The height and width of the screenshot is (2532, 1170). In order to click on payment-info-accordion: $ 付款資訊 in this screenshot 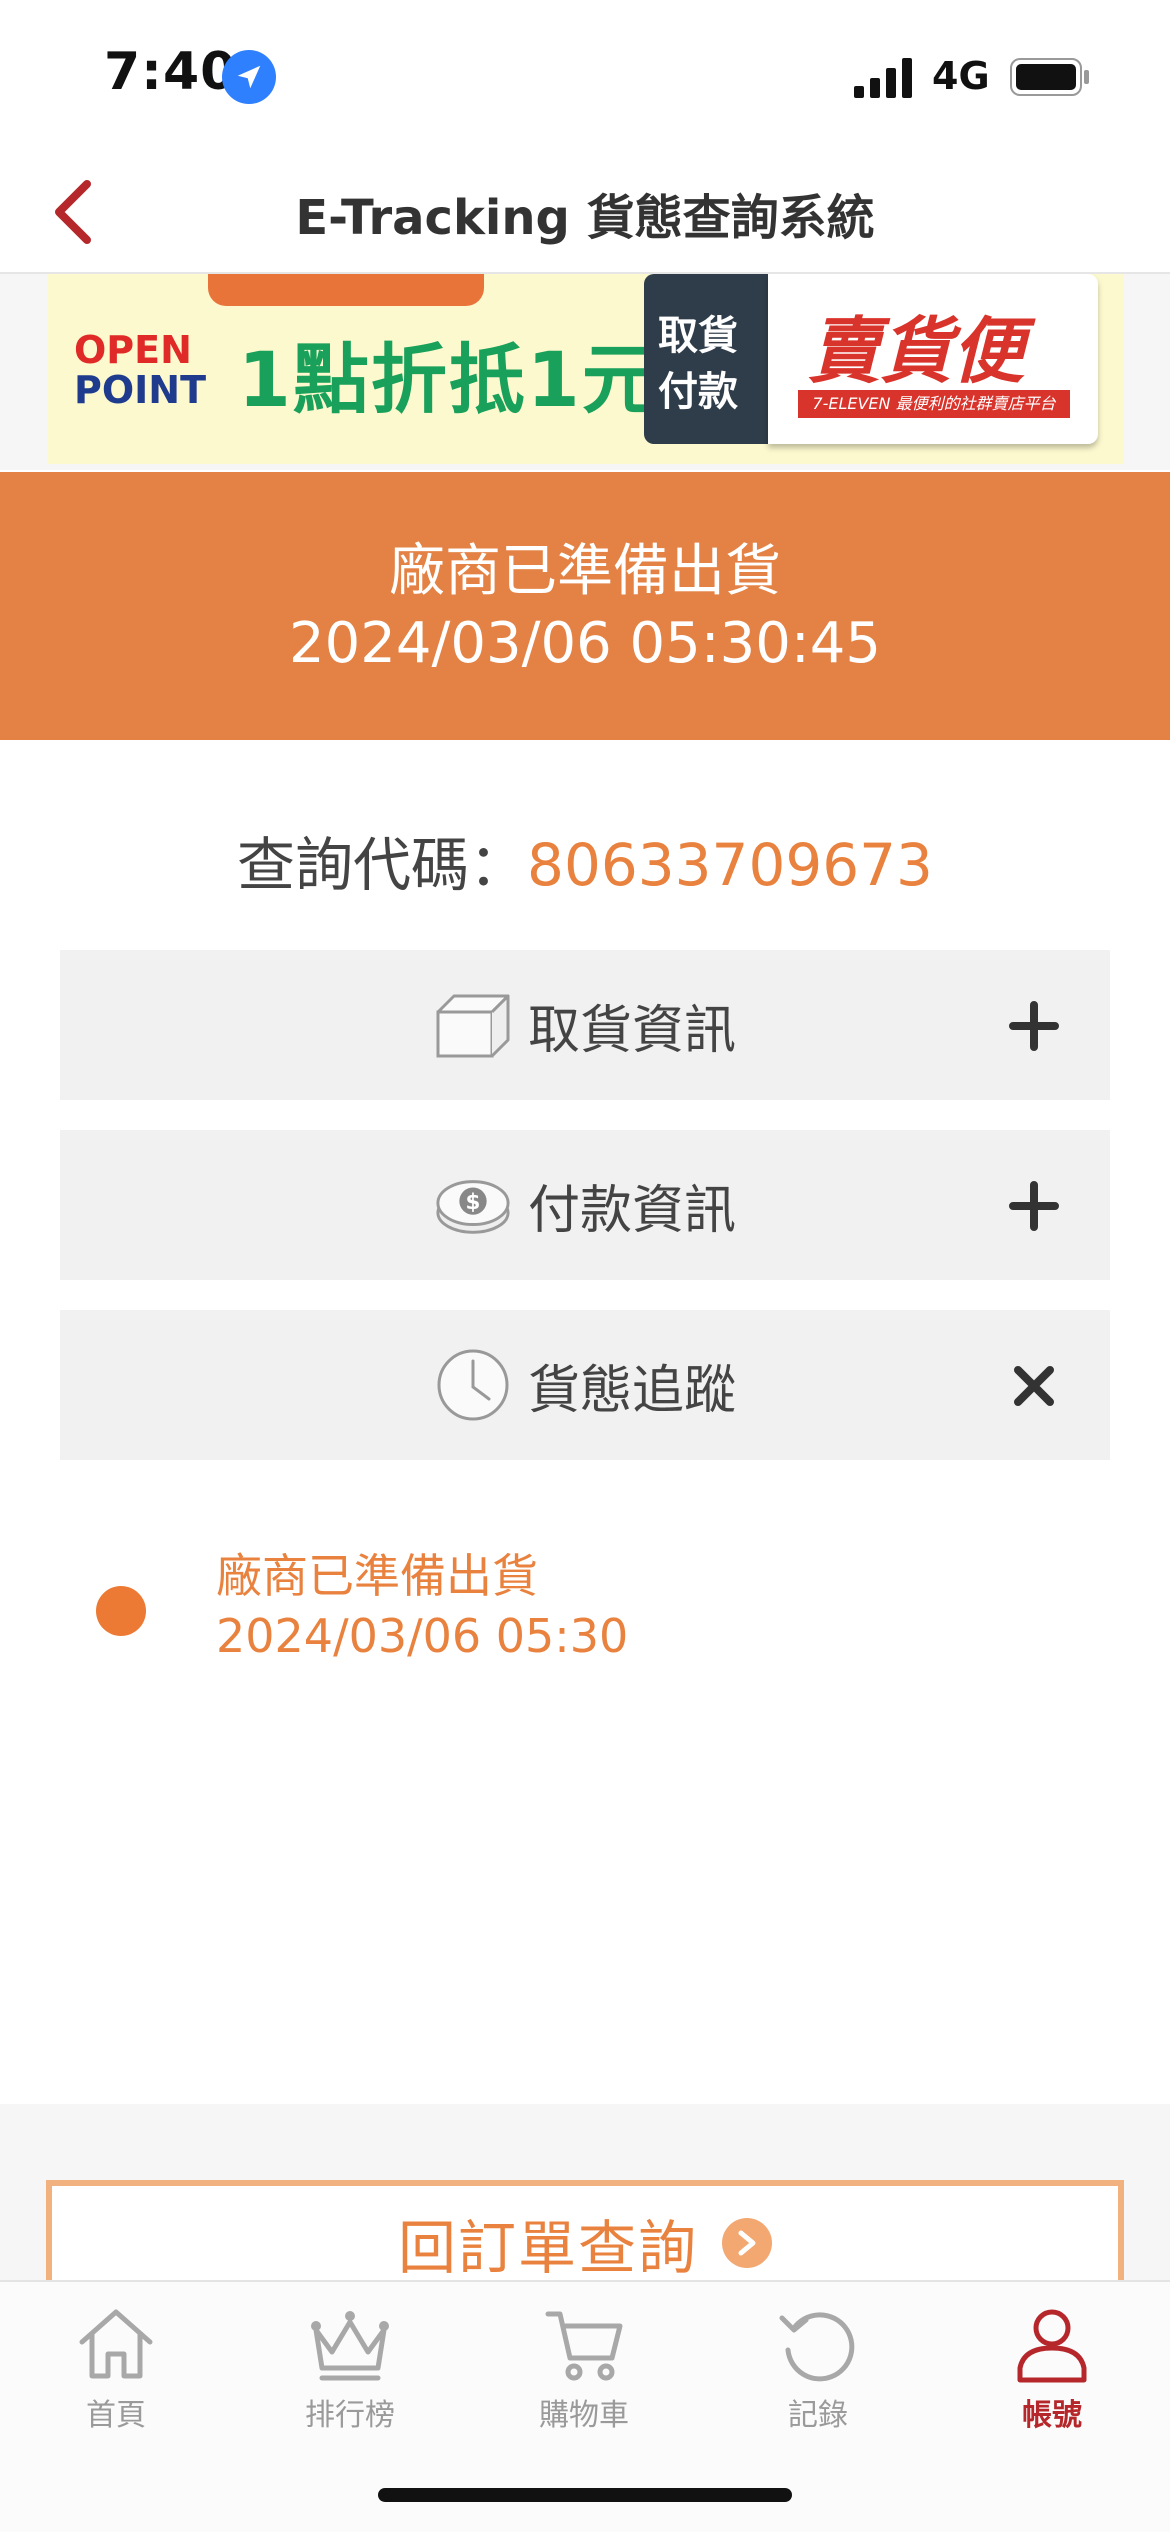, I will do `click(585, 1205)`.